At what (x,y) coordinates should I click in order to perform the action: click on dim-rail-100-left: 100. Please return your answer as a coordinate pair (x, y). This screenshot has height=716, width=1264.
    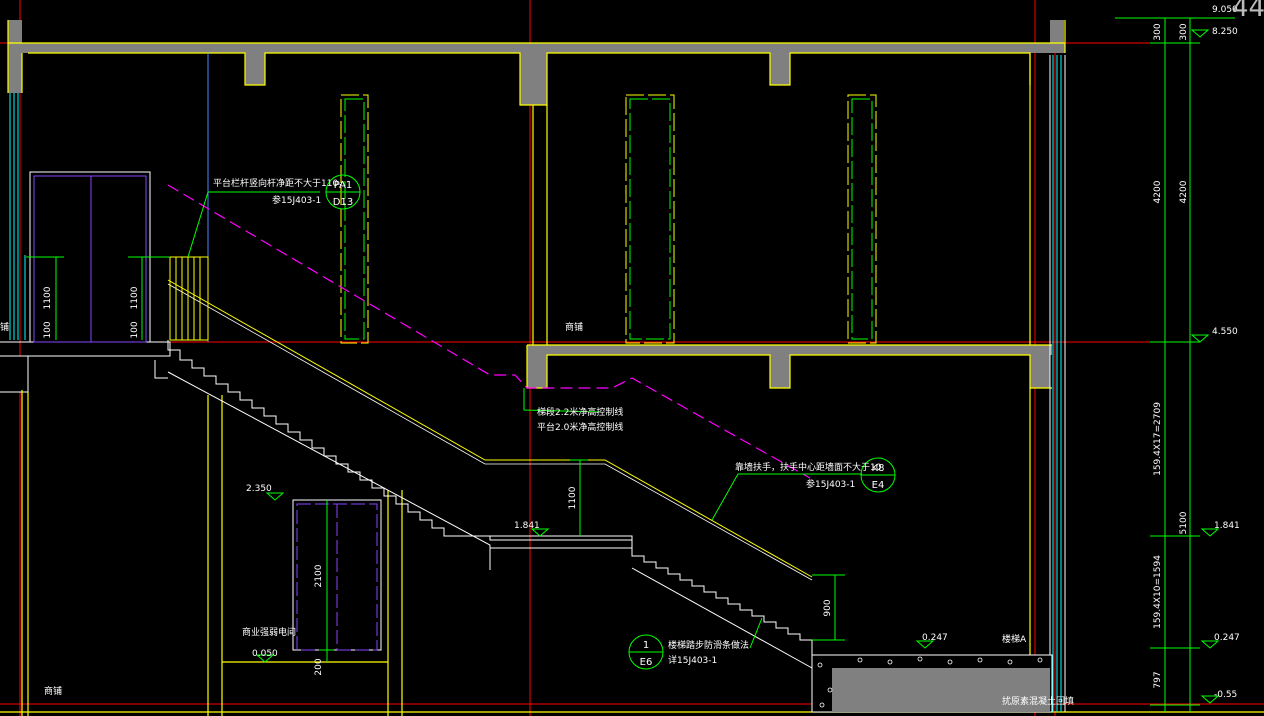
    Looking at the image, I should click on (48, 329).